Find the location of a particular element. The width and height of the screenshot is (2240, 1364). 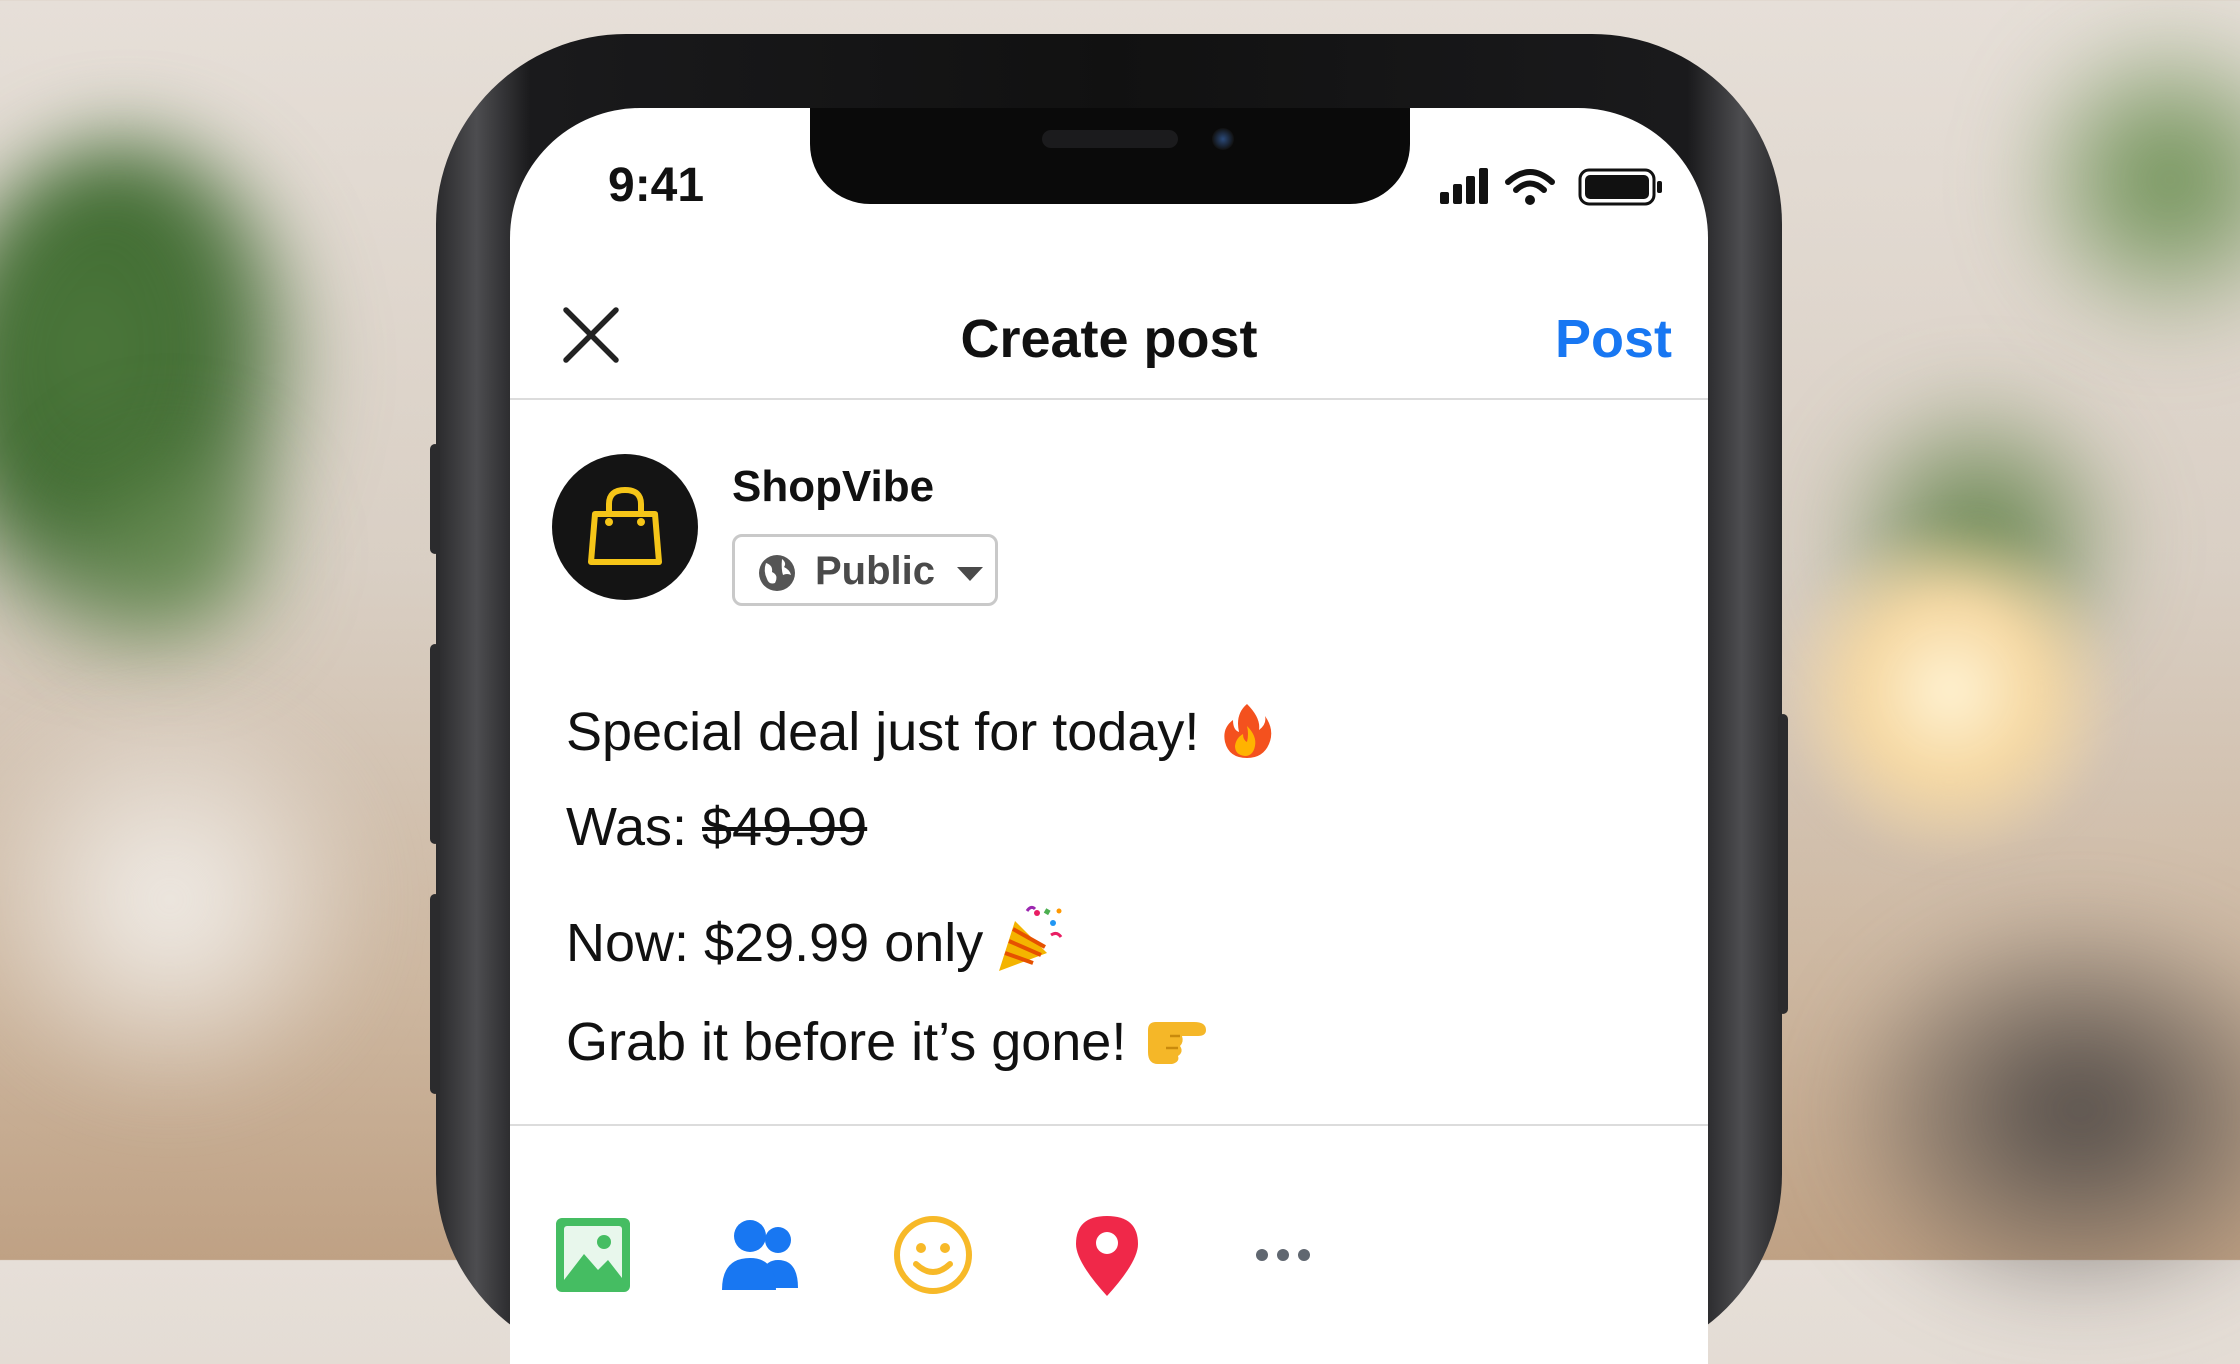

photo-icon is located at coordinates (593, 1255).